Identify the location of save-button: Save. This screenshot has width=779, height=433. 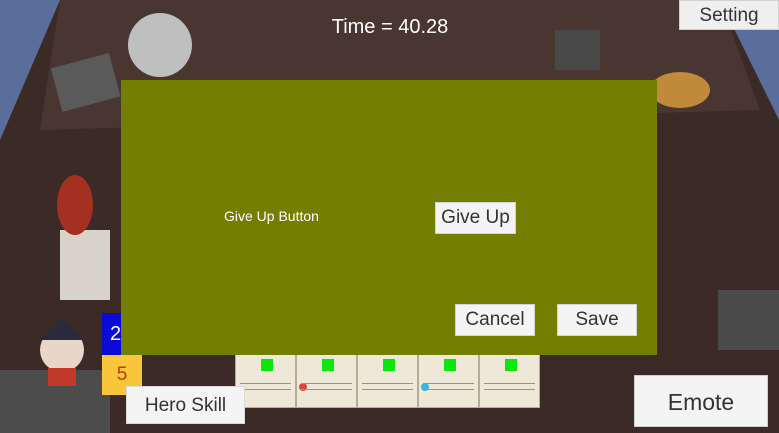
(597, 320).